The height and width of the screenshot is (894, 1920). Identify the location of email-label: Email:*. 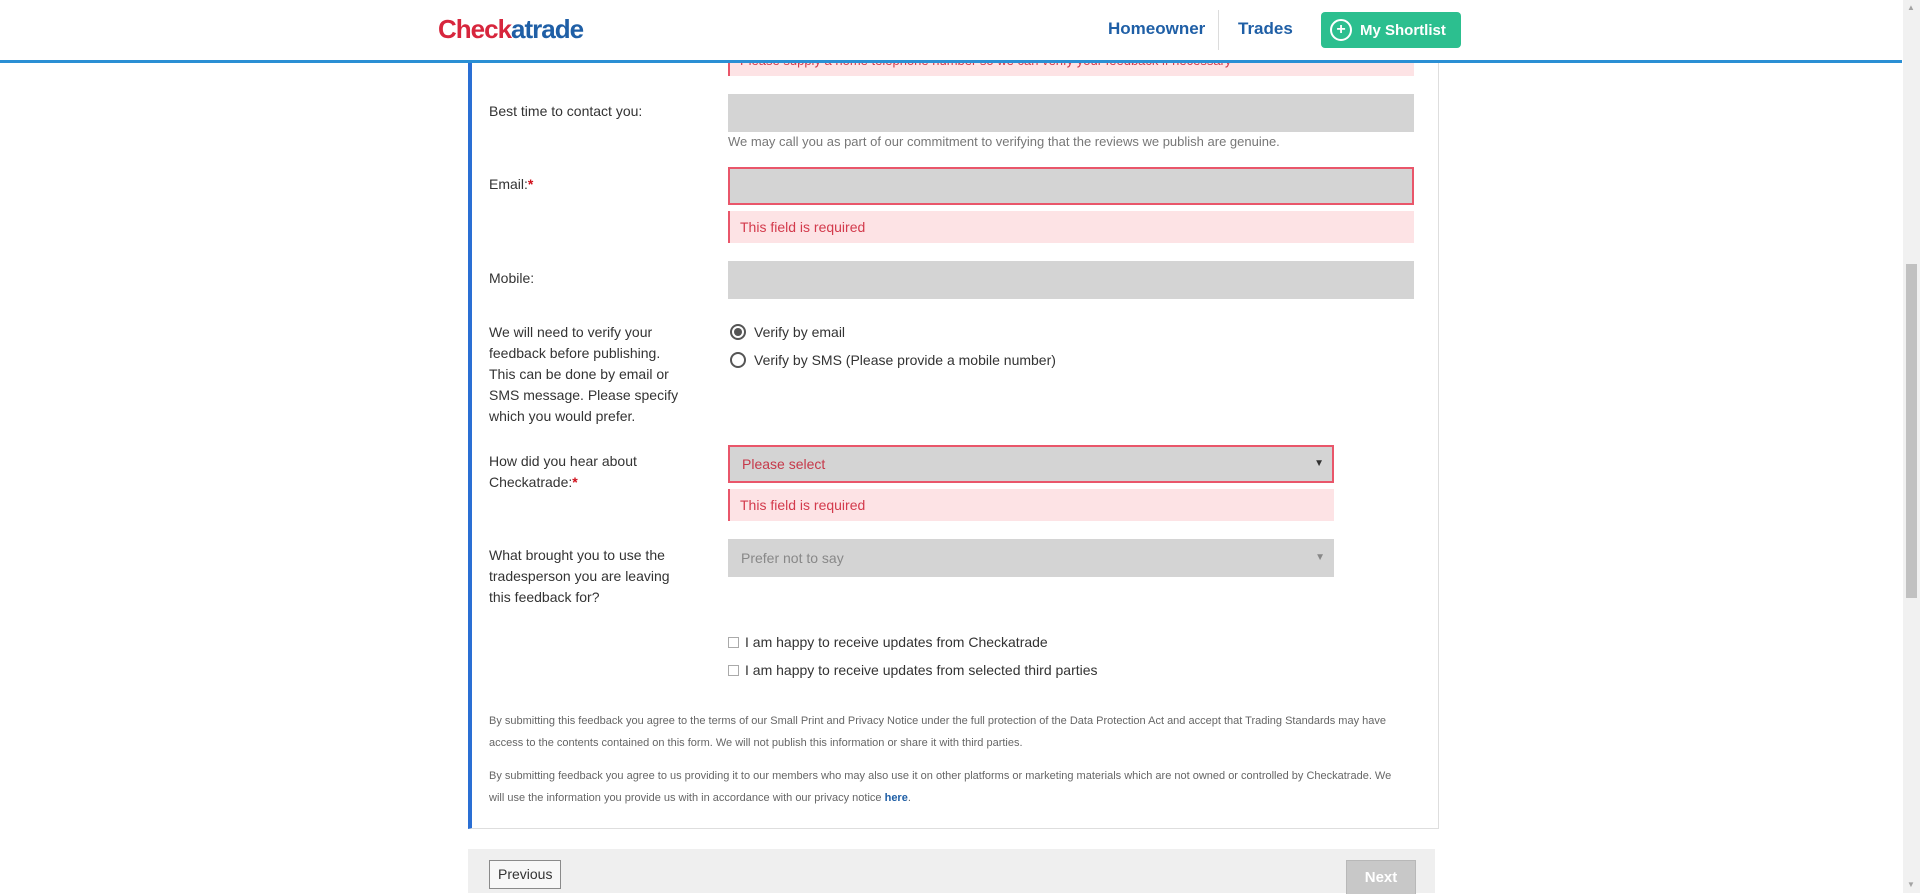
(589, 184).